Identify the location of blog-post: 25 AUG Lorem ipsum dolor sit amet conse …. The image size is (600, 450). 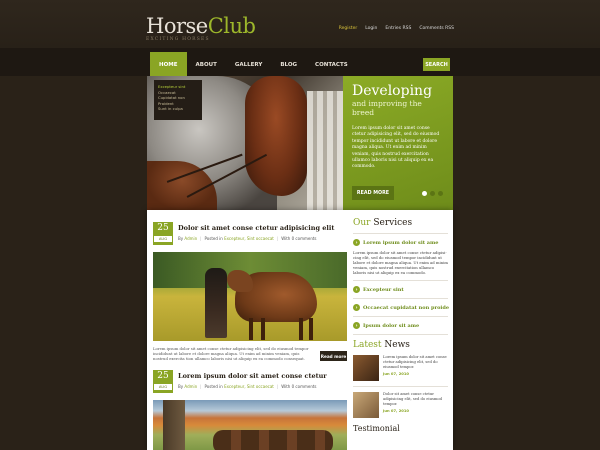
(250, 410).